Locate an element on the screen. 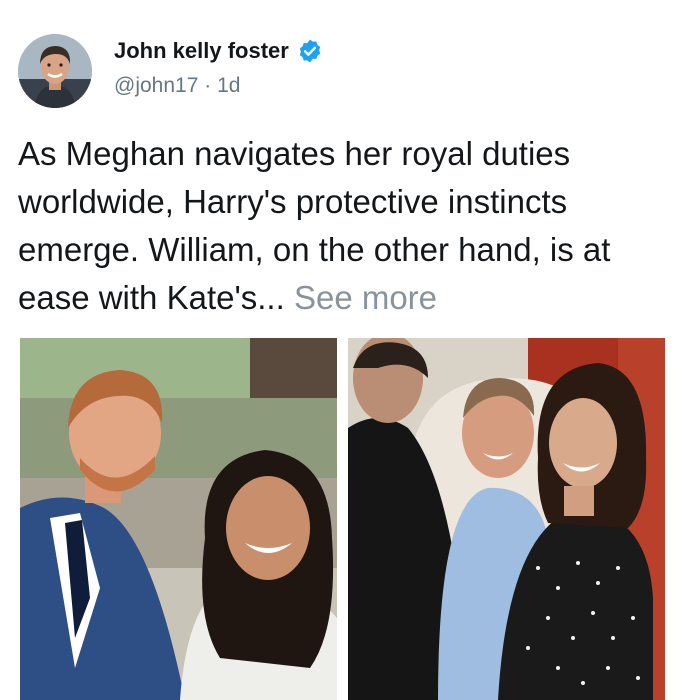 This screenshot has height=700, width=700. author-row: John kelly foster is located at coordinates (218, 51).